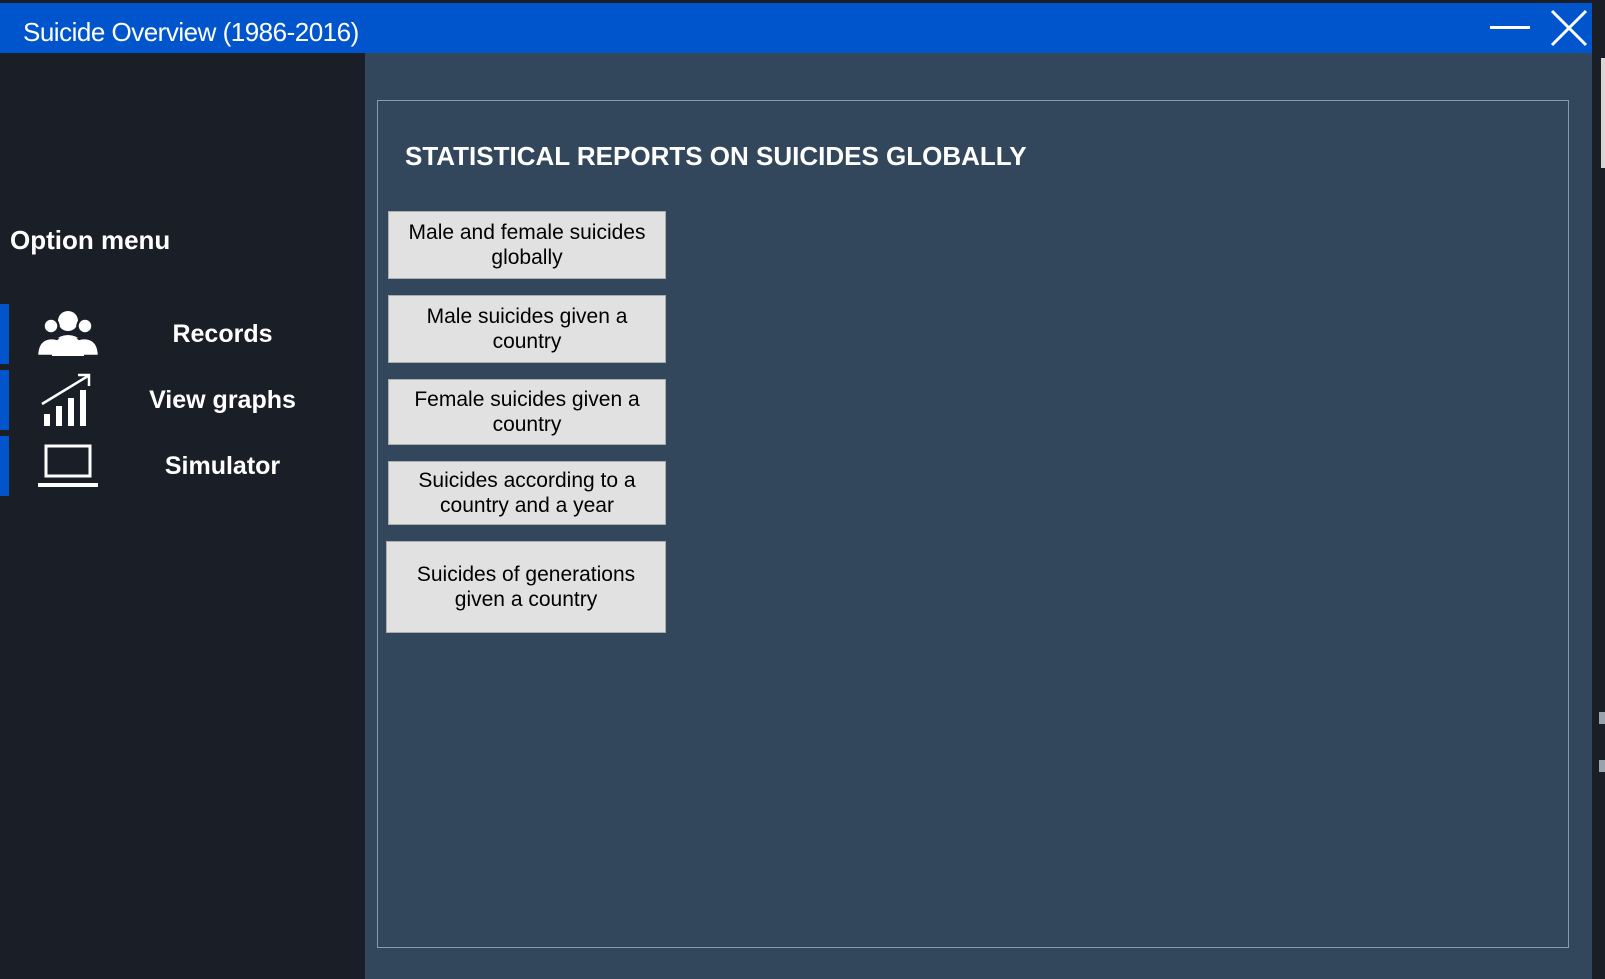 The width and height of the screenshot is (1605, 979). I want to click on window-right-edge, so click(1598, 489).